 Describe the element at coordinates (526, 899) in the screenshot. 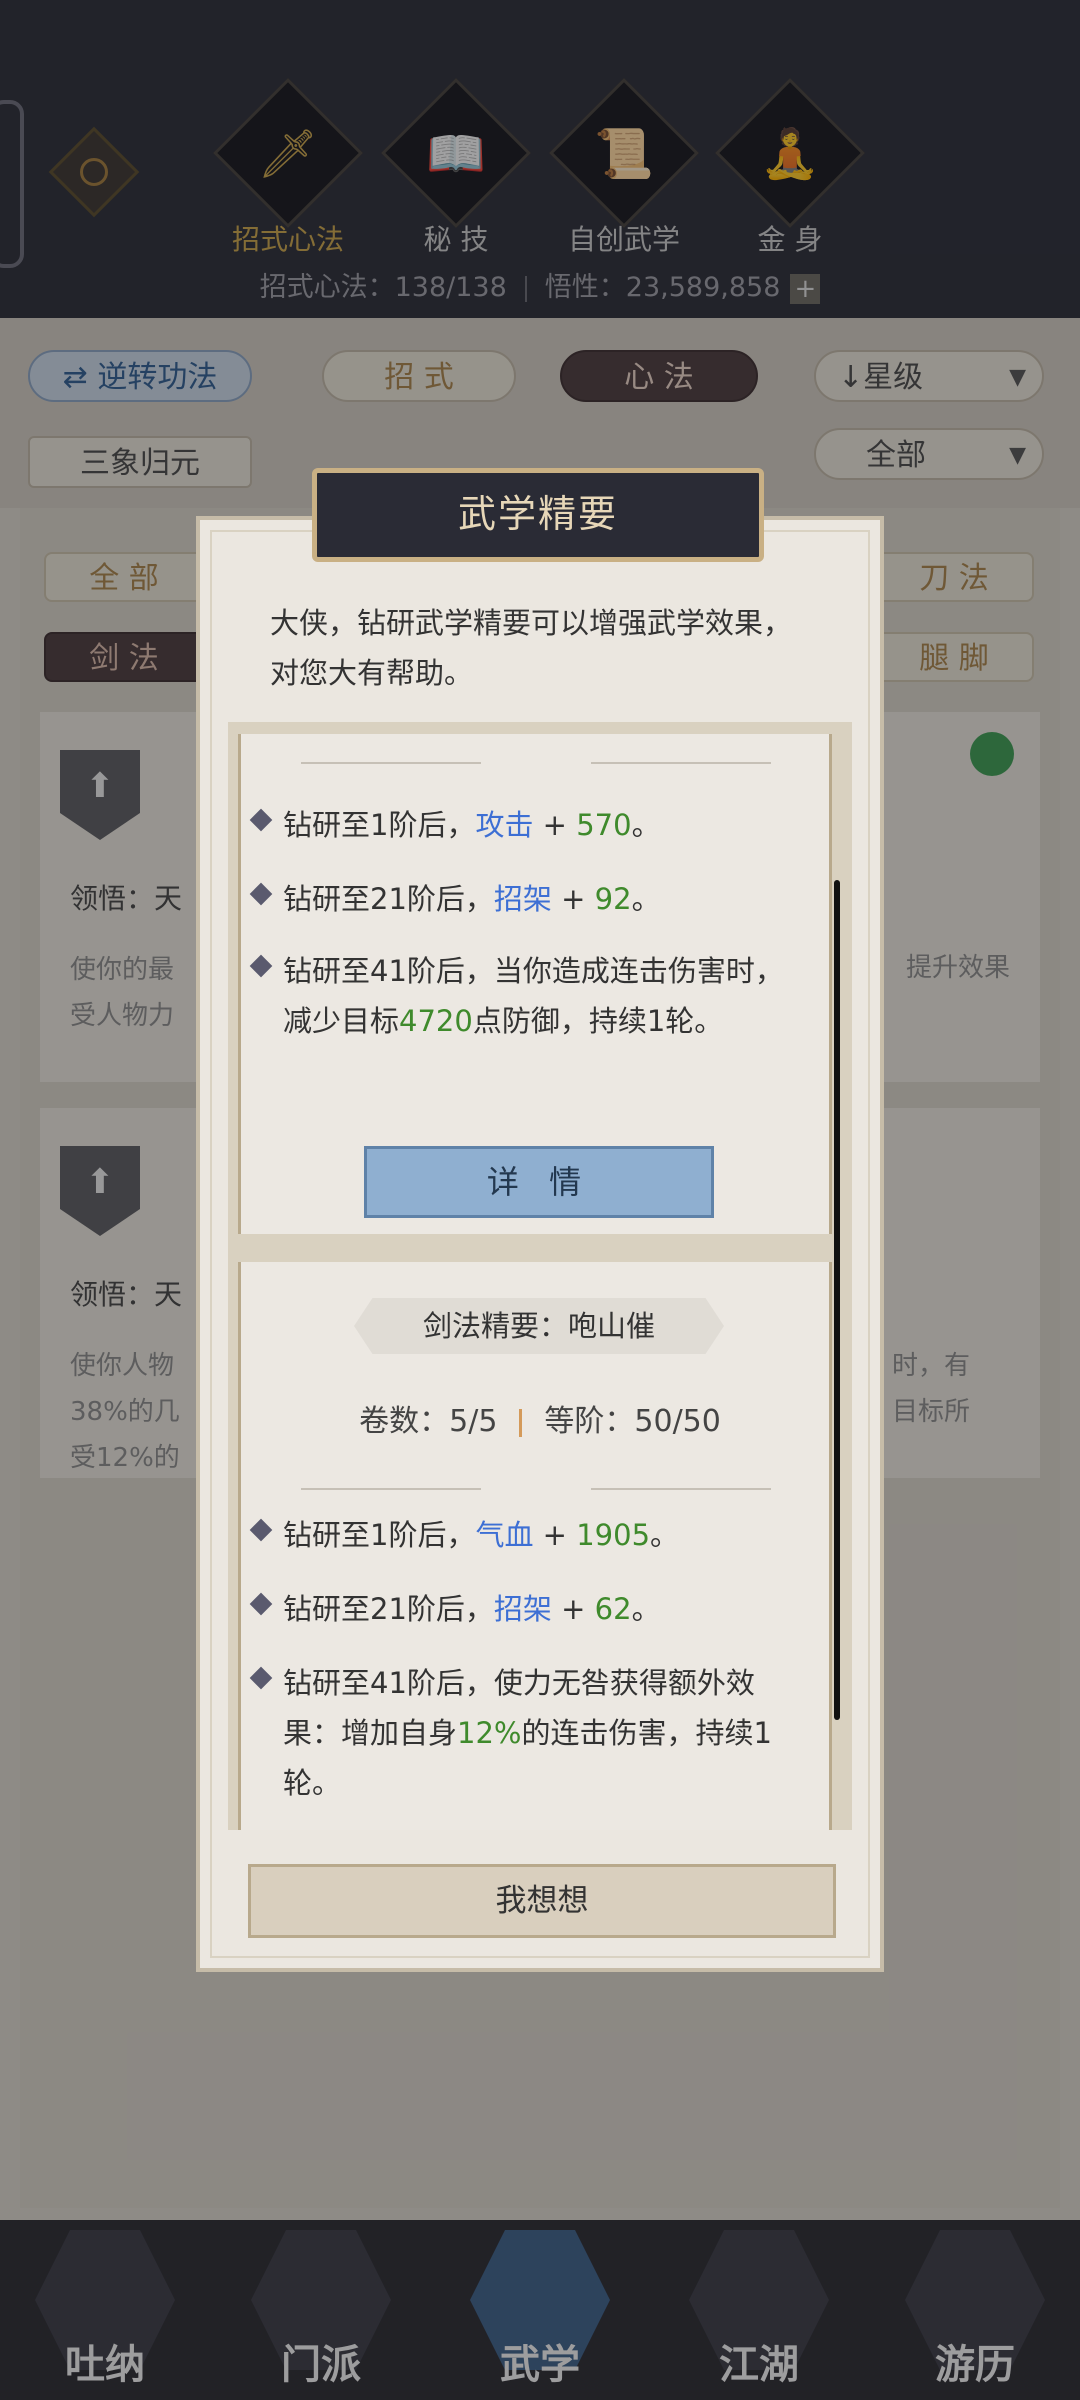

I see `essence-entry: 钻研至21阶后，招架 + 92。` at that location.